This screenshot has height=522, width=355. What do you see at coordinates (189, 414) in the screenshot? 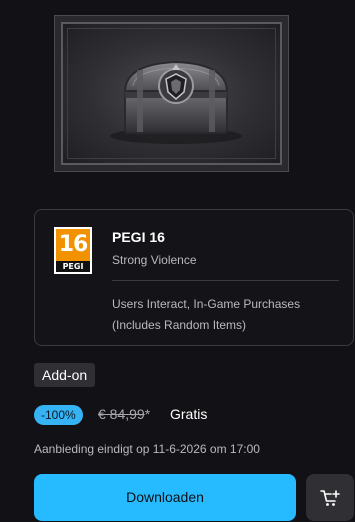
I see `current-price: Gratis` at bounding box center [189, 414].